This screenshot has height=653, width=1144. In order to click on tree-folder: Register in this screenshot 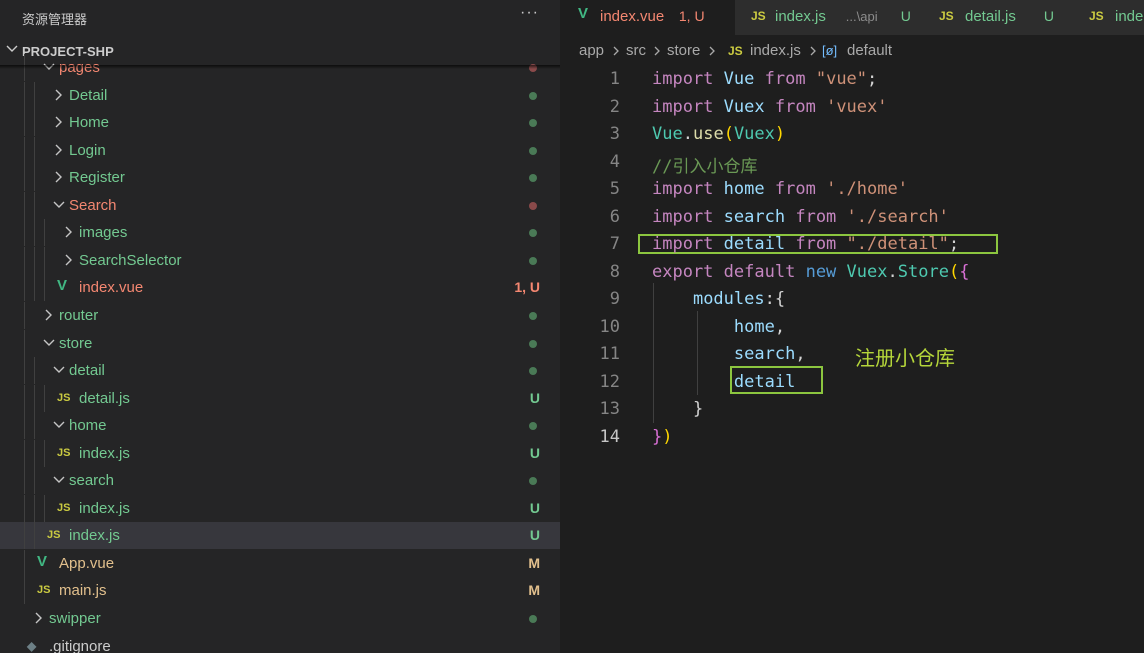, I will do `click(280, 177)`.